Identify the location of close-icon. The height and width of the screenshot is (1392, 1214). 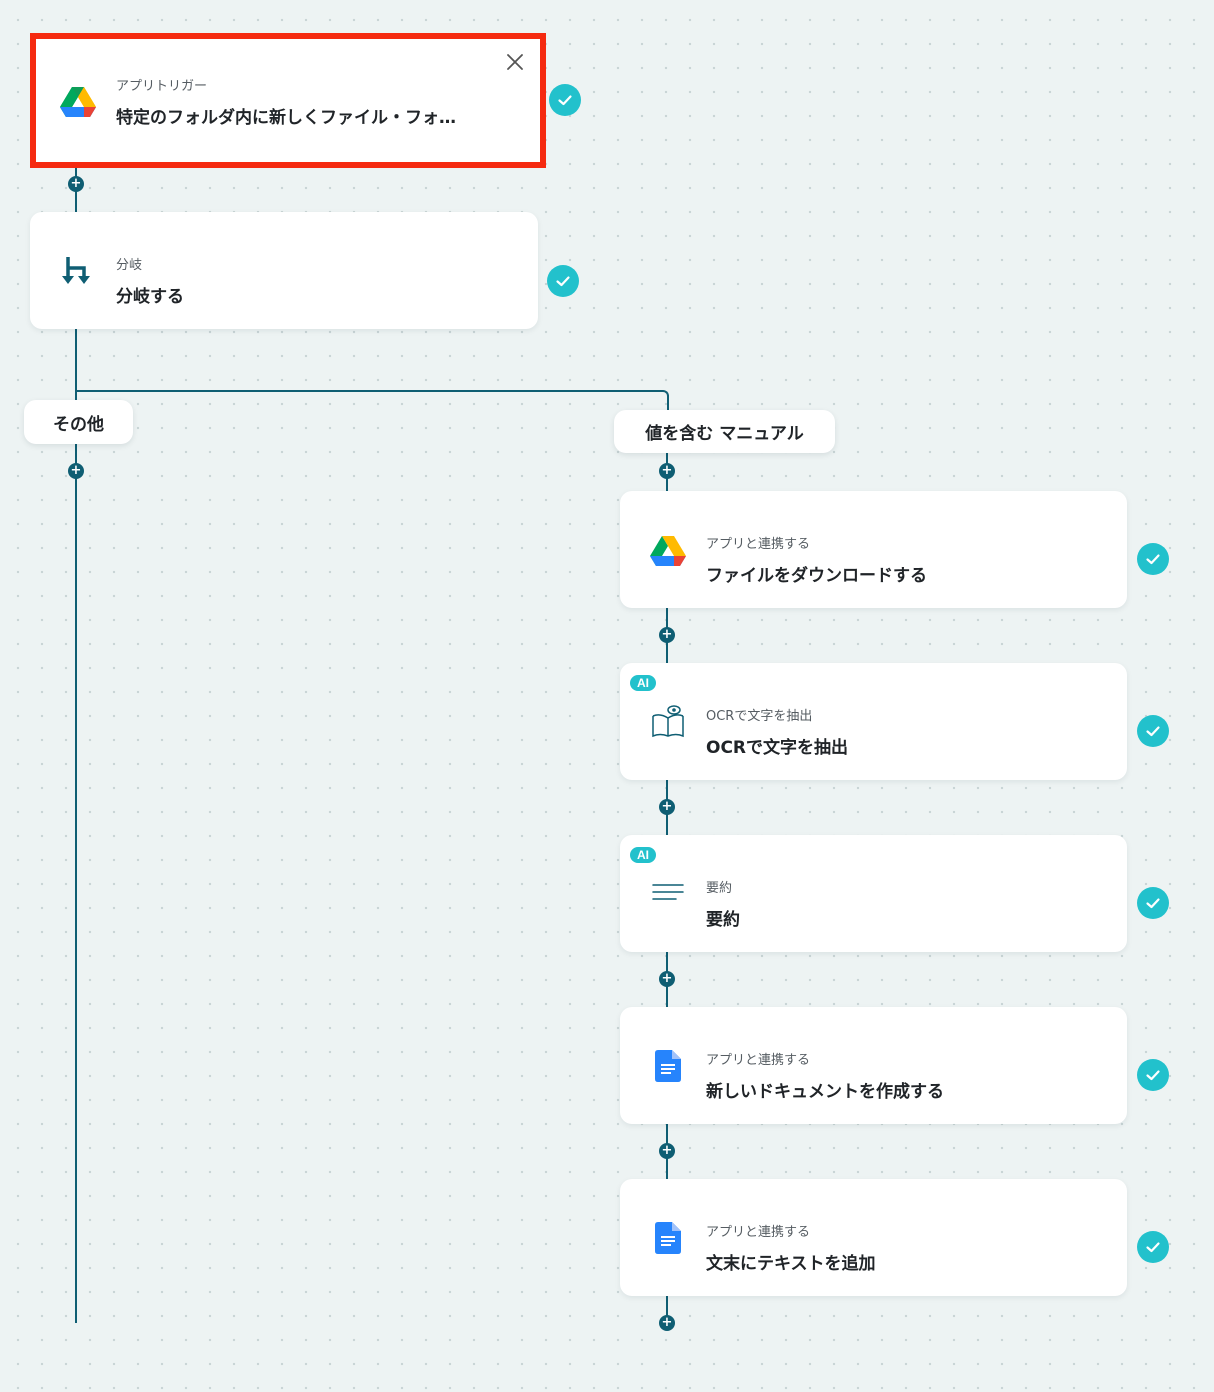
(515, 62).